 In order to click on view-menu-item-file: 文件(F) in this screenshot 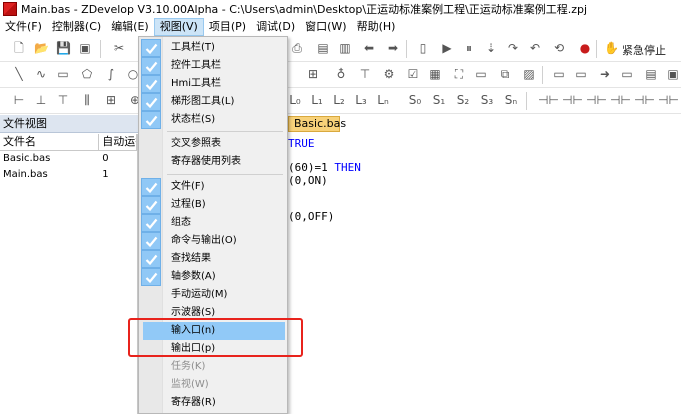, I will do `click(213, 187)`.